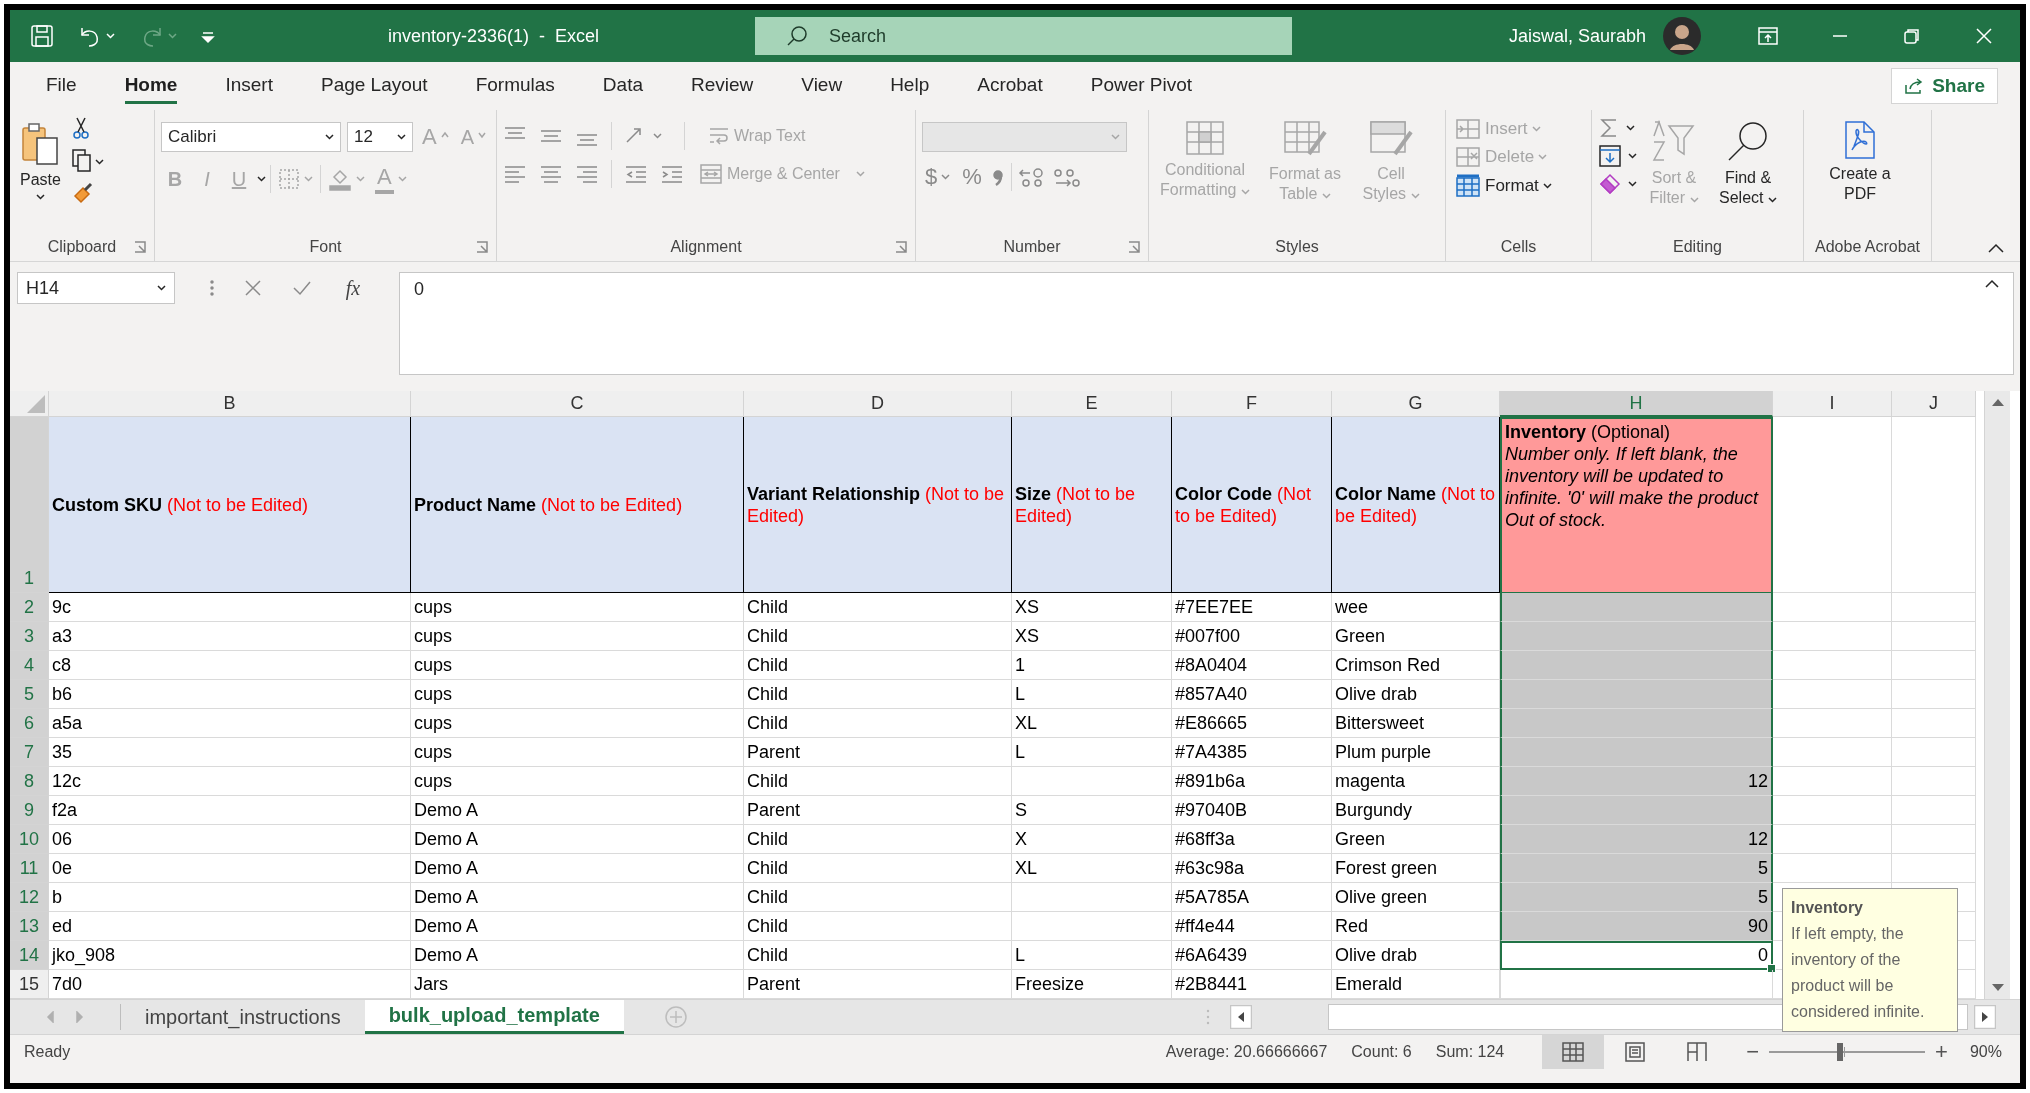 This screenshot has width=2030, height=1093. I want to click on cancel-icon, so click(252, 288).